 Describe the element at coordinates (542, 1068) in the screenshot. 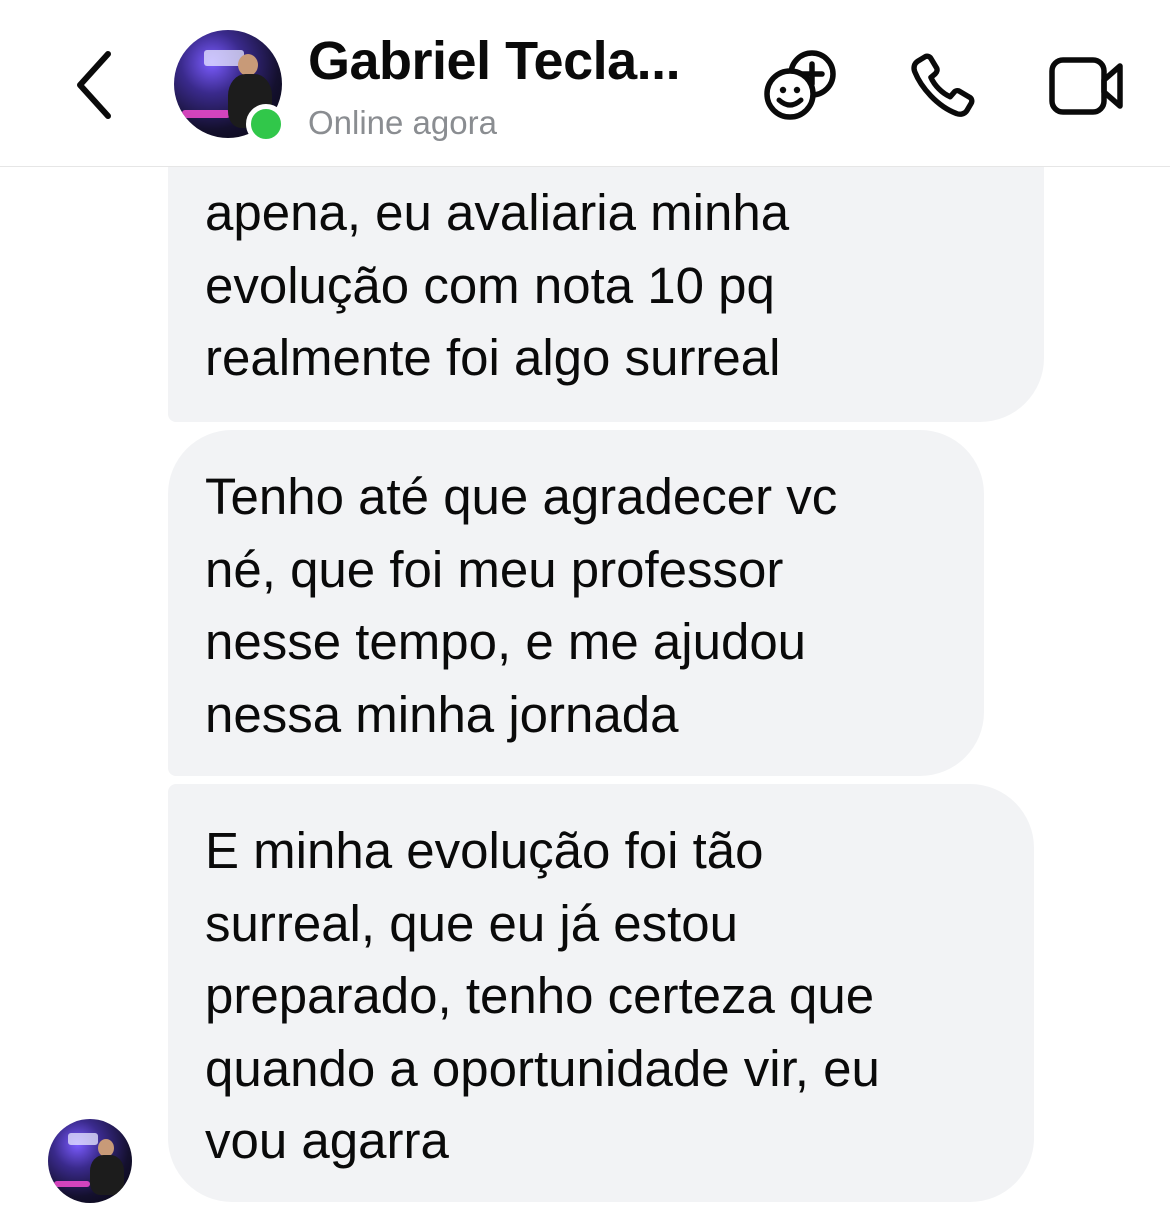

I see `message-line: quando a oportunidade vir, eu` at that location.